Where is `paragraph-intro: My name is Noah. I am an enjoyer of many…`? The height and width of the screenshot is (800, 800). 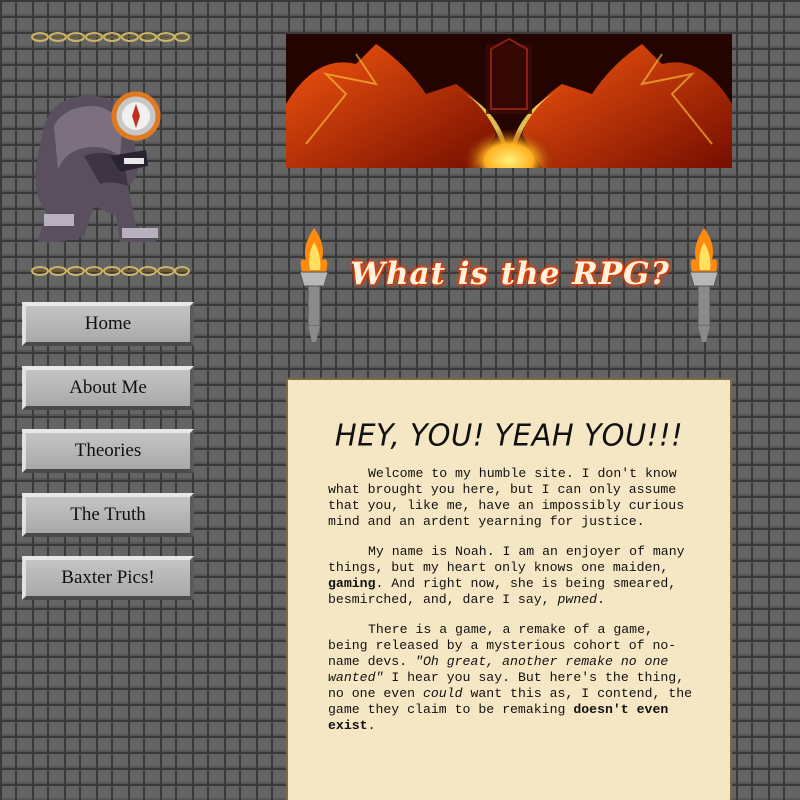 paragraph-intro: My name is Noah. I am an enjoyer of many… is located at coordinates (510, 576).